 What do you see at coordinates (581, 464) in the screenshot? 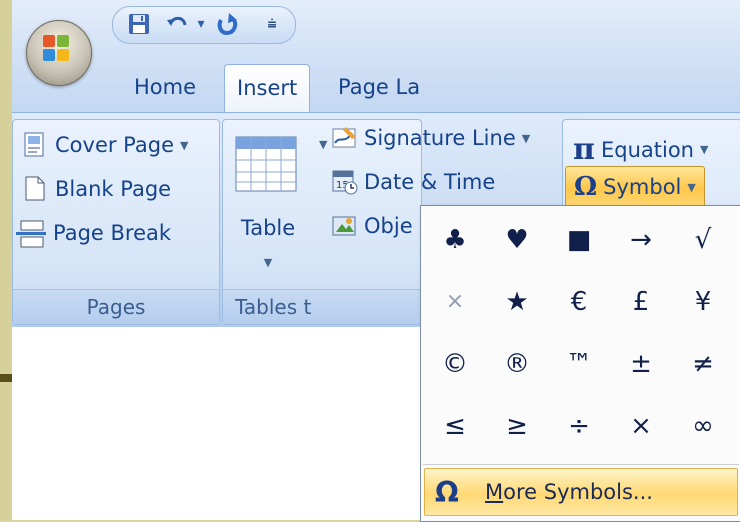
I see `gallery-divider` at bounding box center [581, 464].